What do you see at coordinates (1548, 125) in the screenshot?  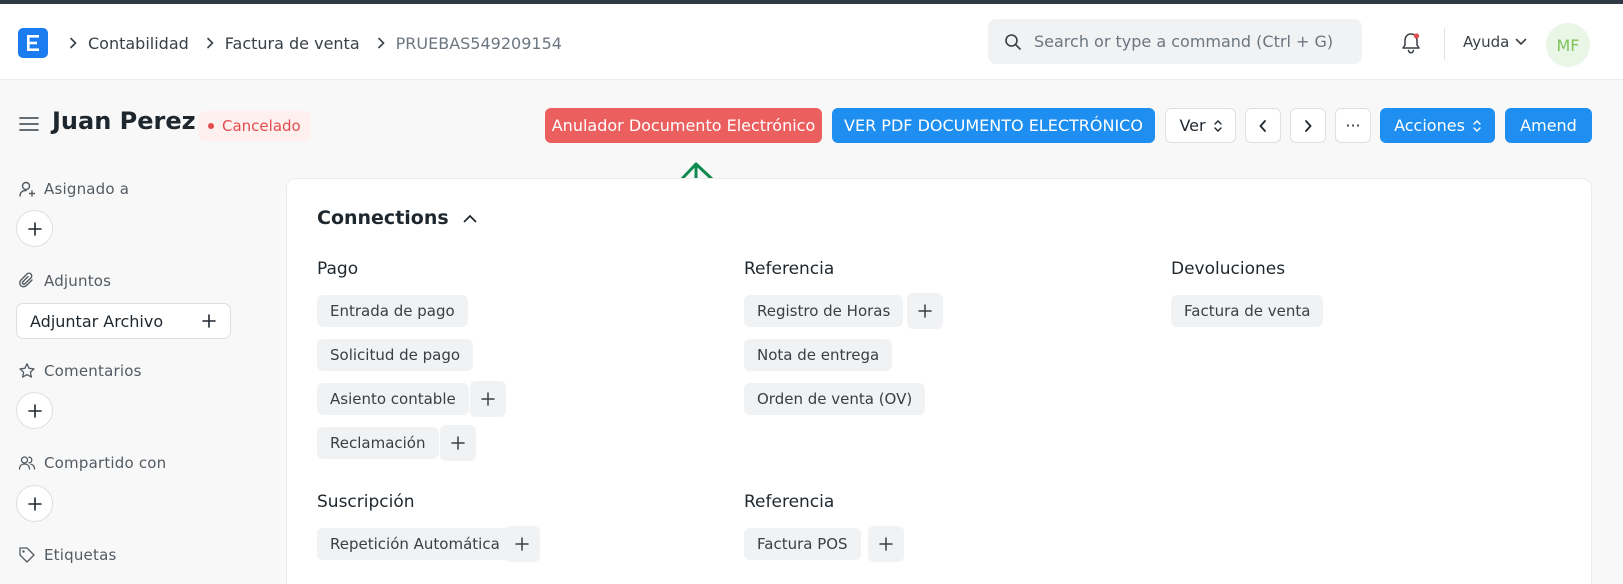 I see `amend-button: Amend` at bounding box center [1548, 125].